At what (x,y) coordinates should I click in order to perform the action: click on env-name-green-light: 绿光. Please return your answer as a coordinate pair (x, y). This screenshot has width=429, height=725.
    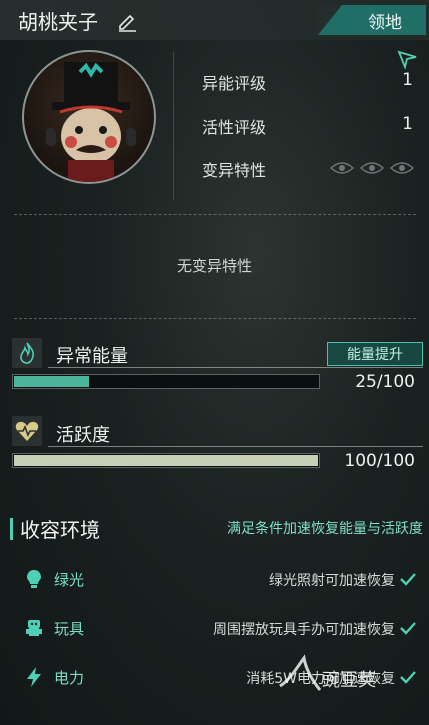
    Looking at the image, I should click on (69, 580).